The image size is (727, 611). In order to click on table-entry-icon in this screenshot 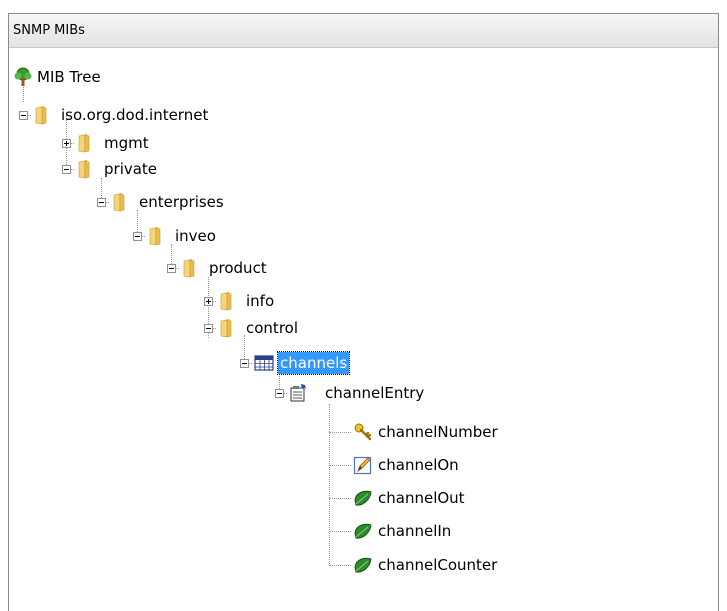, I will do `click(299, 393)`.